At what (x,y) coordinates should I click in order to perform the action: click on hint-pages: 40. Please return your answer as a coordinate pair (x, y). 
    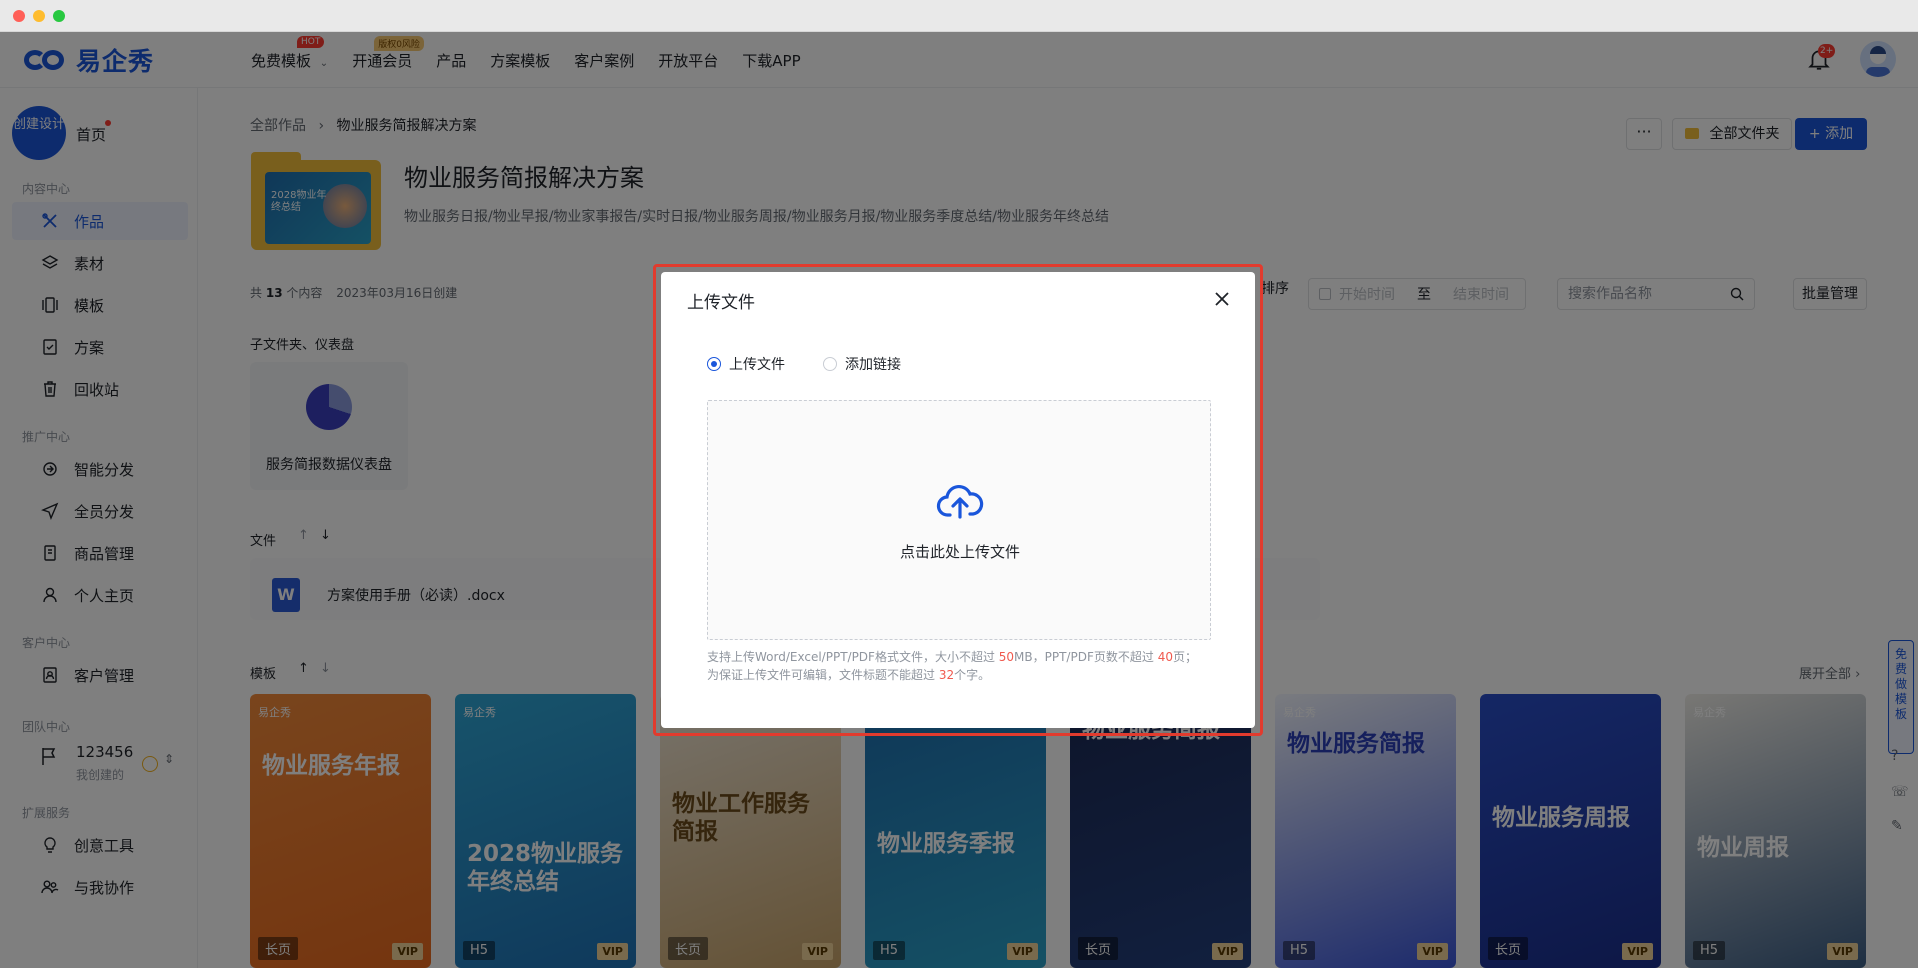
    Looking at the image, I should click on (1165, 657).